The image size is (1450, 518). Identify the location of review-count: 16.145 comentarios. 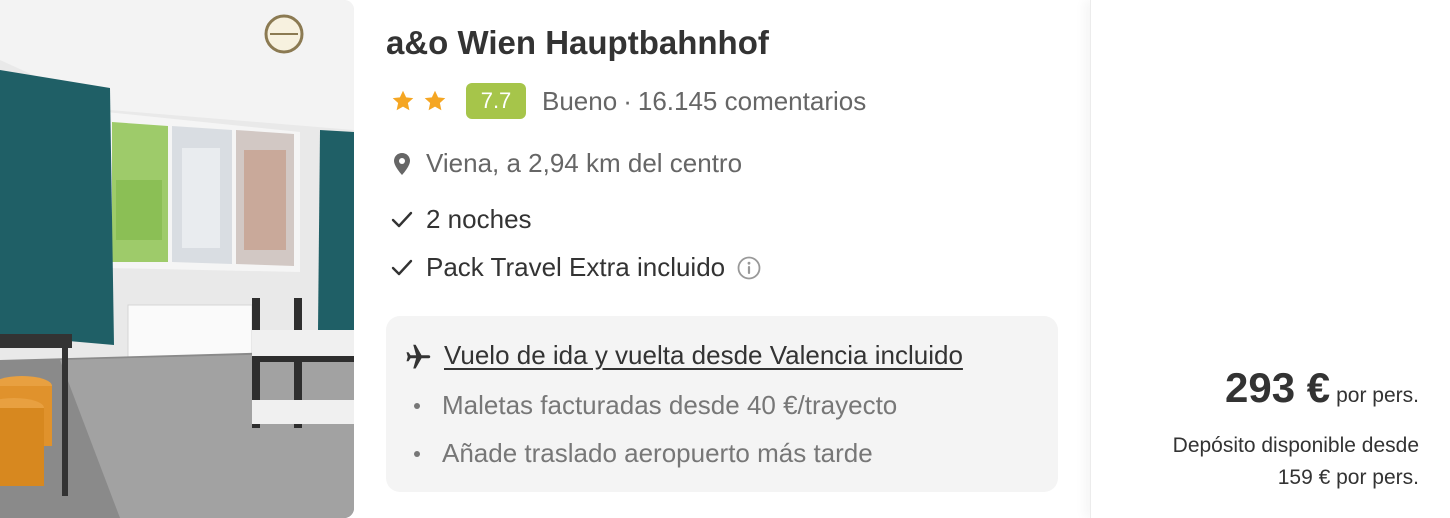
(752, 100).